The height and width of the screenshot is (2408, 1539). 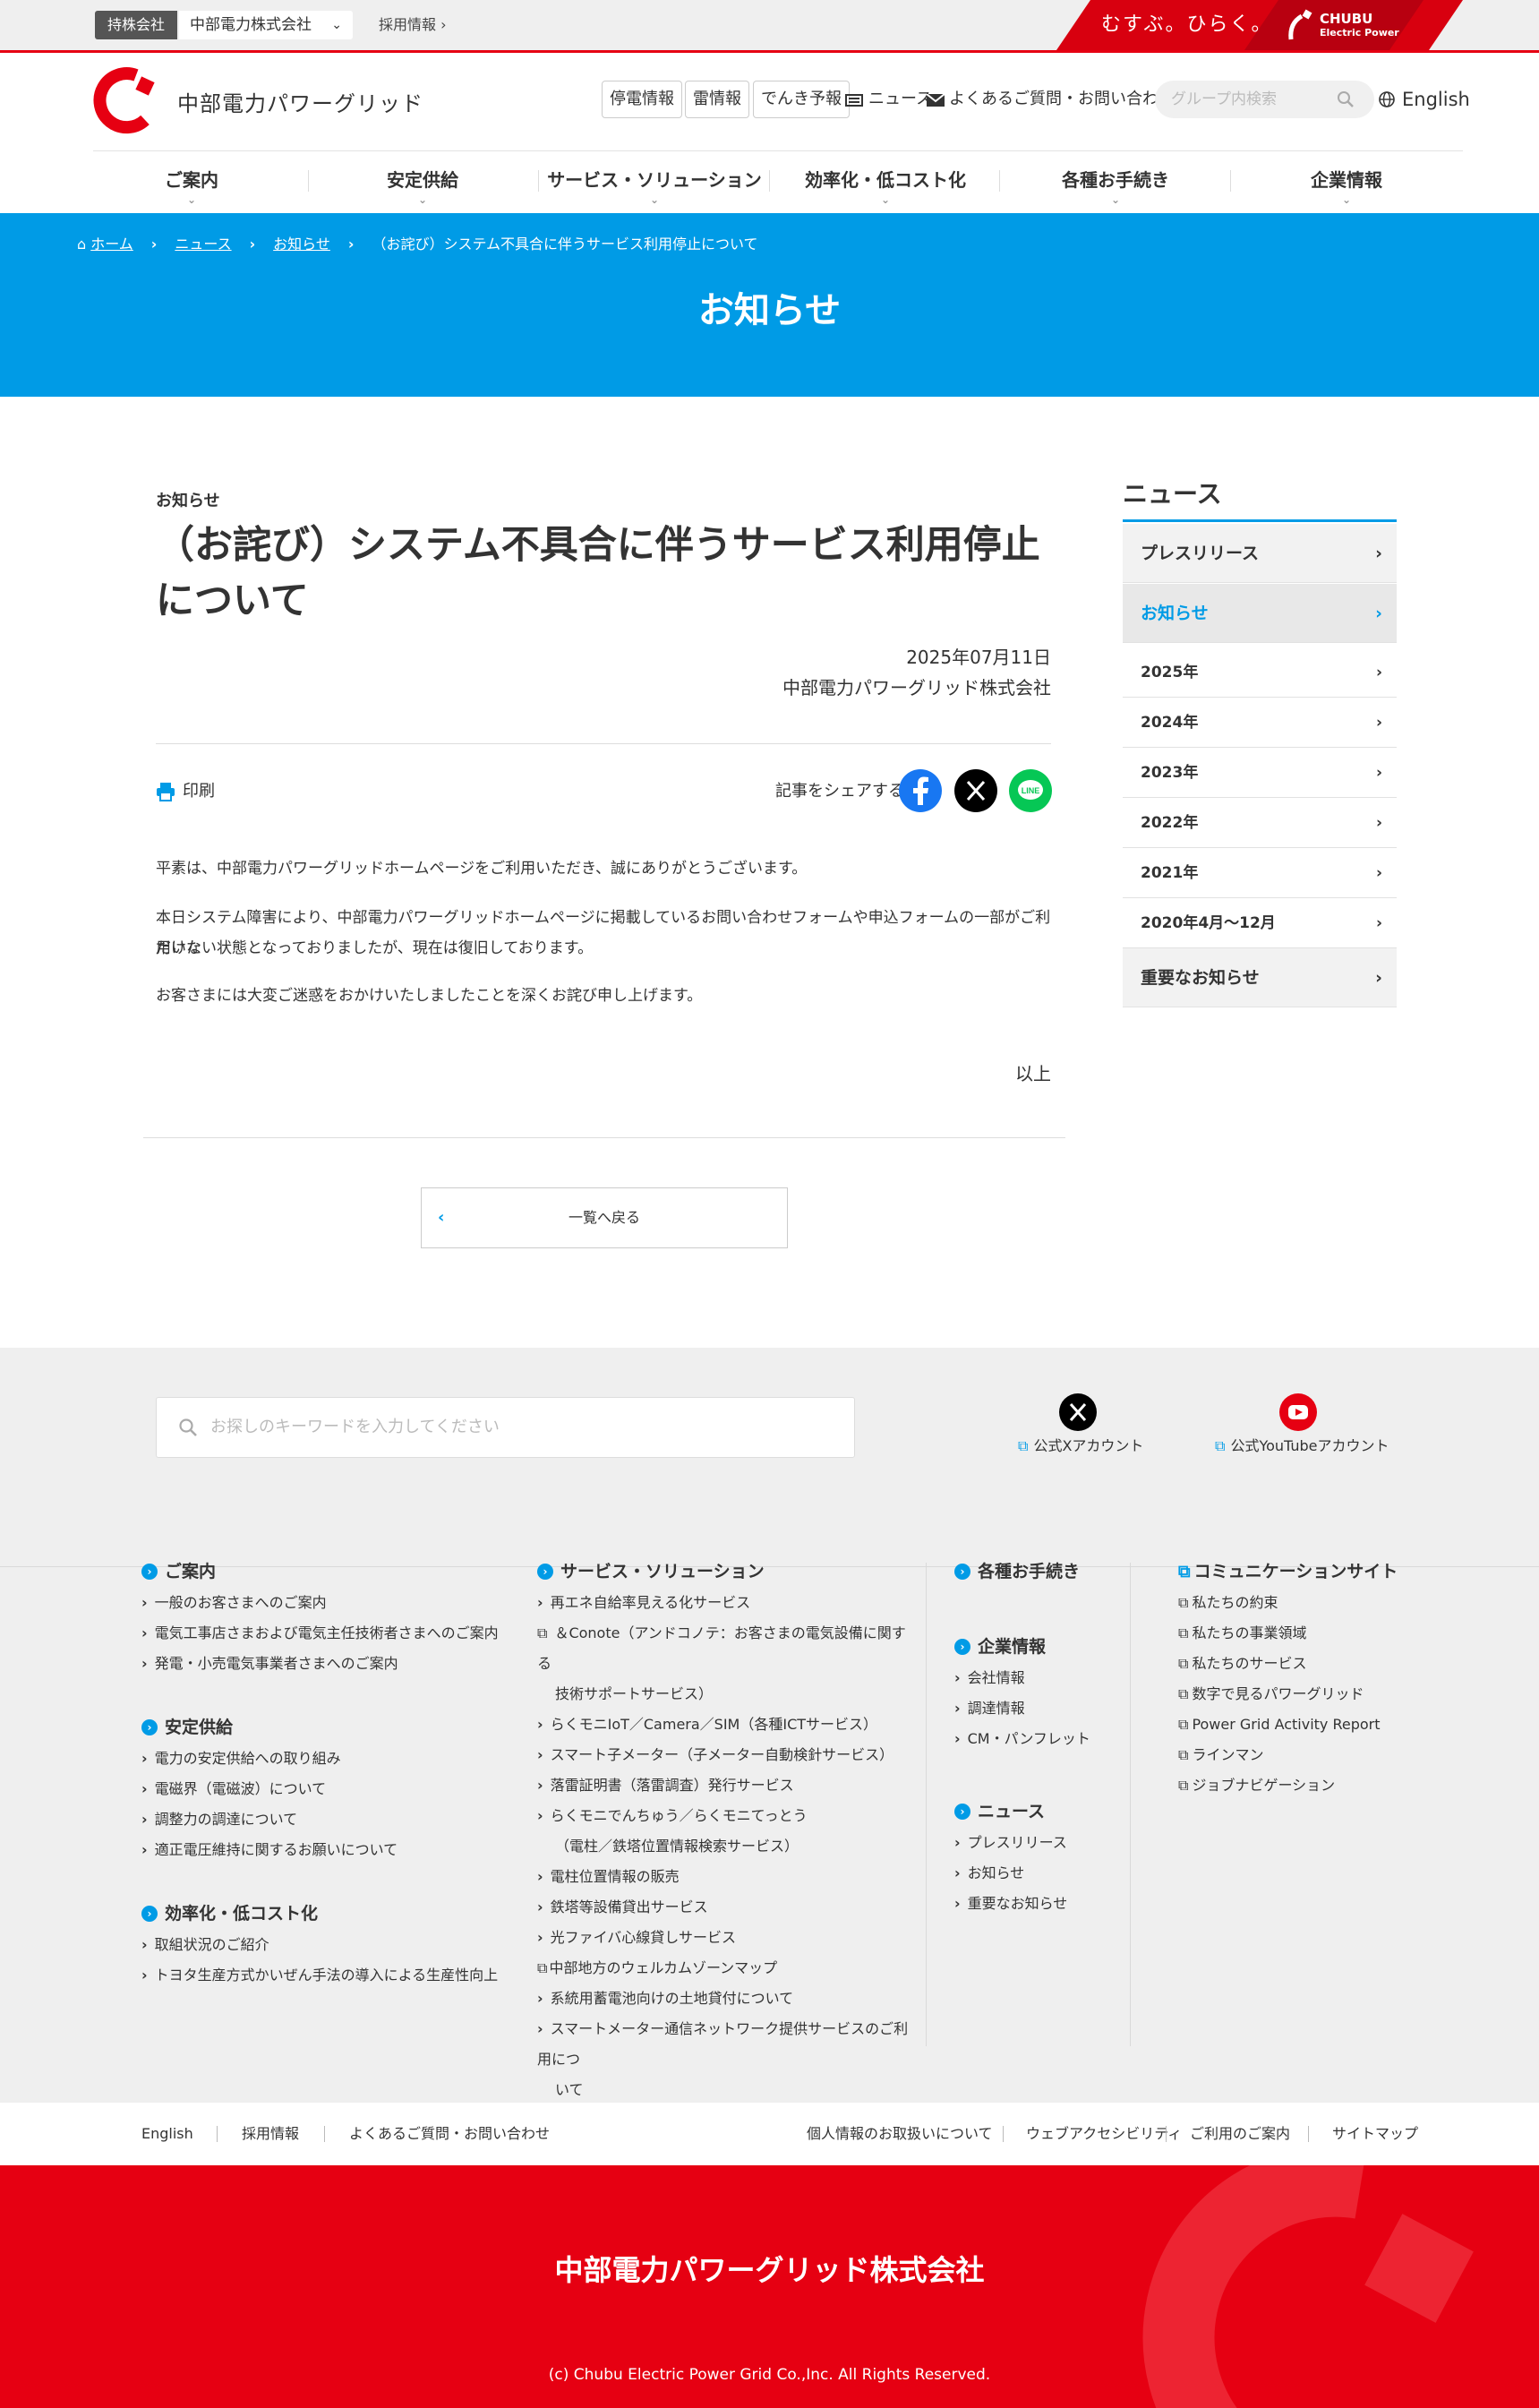 What do you see at coordinates (725, 1603) in the screenshot?
I see `footer-link: › 再エネ自給率見える化サービス` at bounding box center [725, 1603].